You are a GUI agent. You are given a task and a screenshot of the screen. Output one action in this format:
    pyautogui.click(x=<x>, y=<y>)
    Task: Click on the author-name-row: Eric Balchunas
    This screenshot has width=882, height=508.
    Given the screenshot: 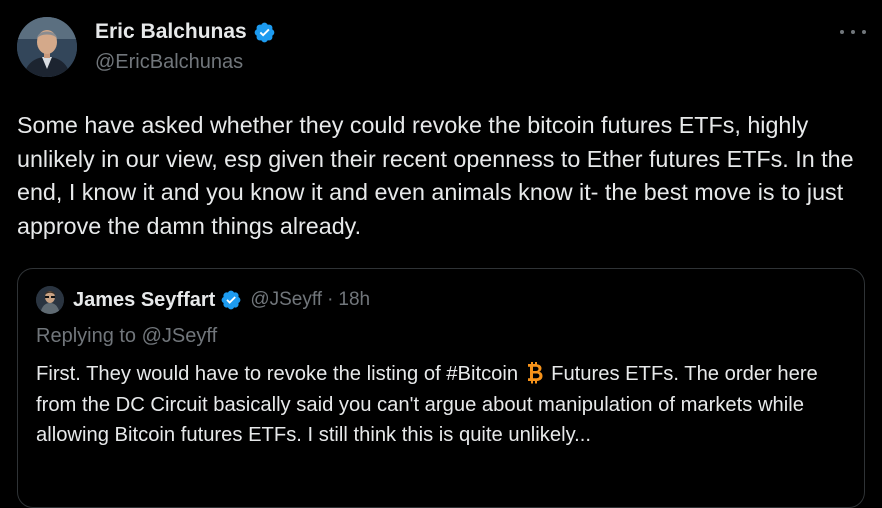 What is the action you would take?
    pyautogui.click(x=185, y=32)
    